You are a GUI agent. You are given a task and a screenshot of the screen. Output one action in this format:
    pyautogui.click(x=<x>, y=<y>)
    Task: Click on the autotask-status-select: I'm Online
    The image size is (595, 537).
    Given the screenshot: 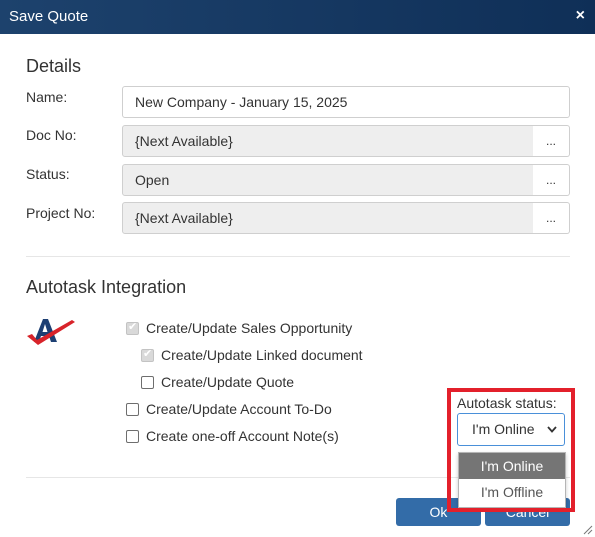 What is the action you would take?
    pyautogui.click(x=511, y=429)
    